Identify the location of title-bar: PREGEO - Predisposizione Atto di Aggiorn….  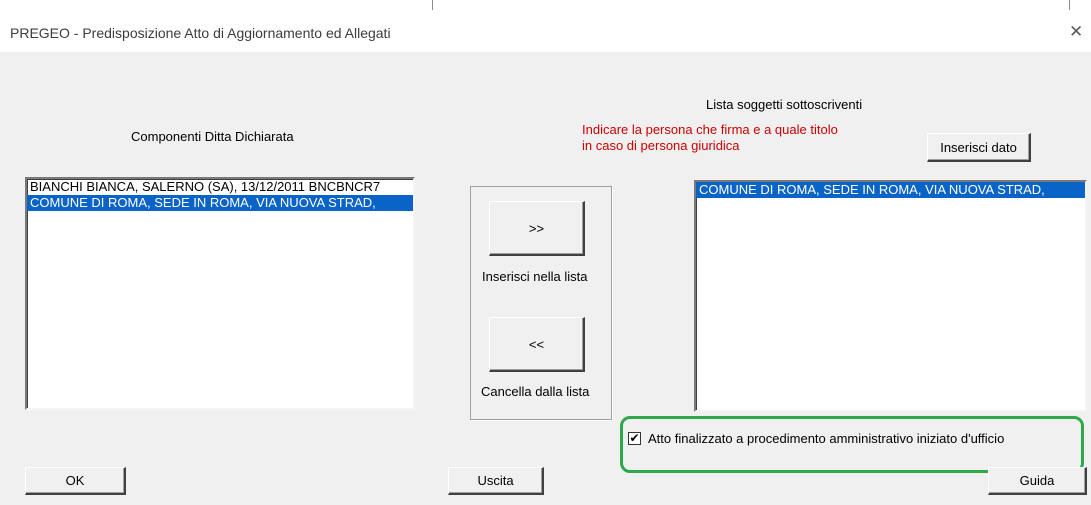
(545, 33).